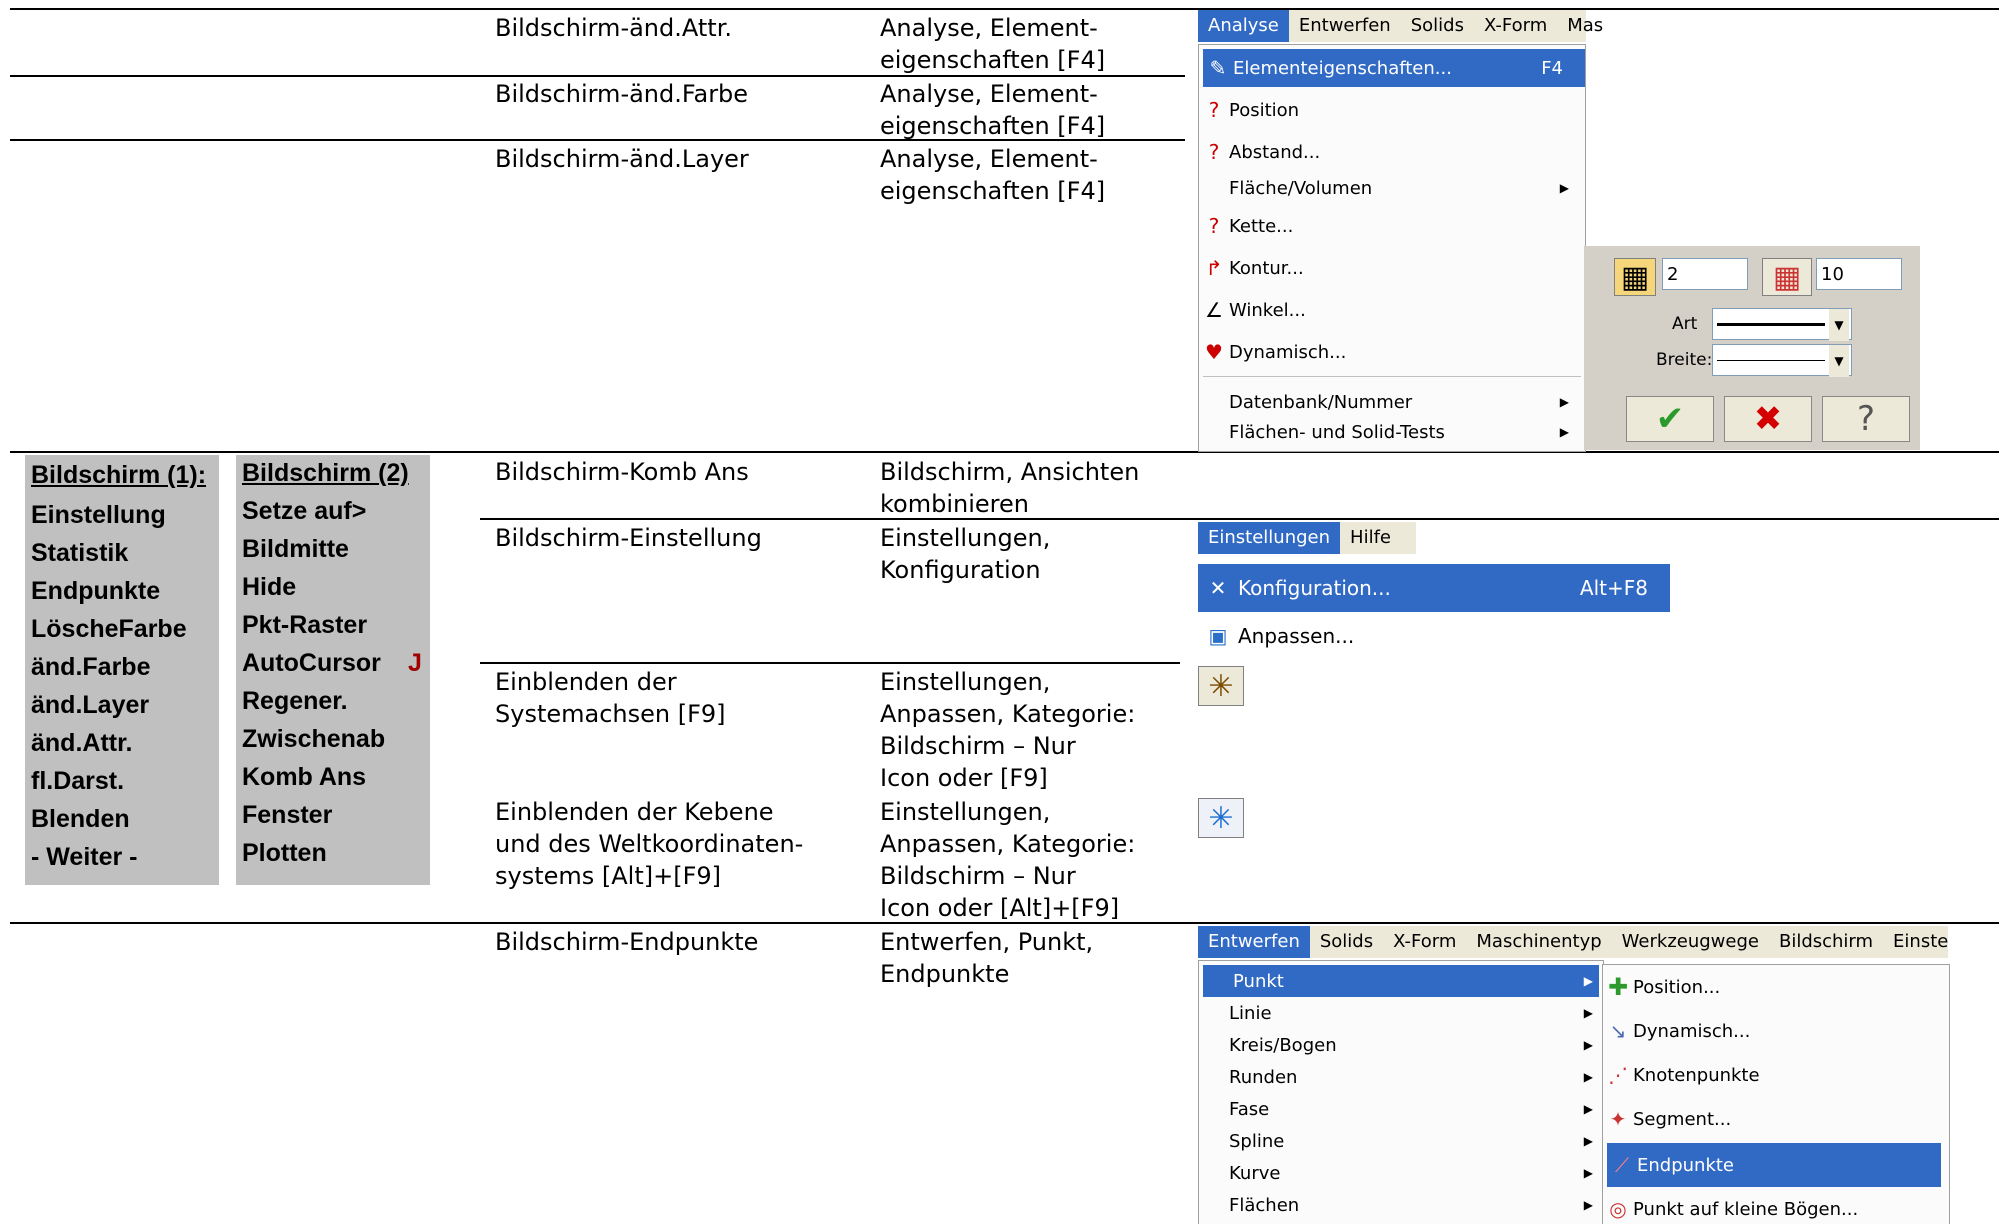  What do you see at coordinates (1214, 226) in the screenshot?
I see `chain-icon: ?` at bounding box center [1214, 226].